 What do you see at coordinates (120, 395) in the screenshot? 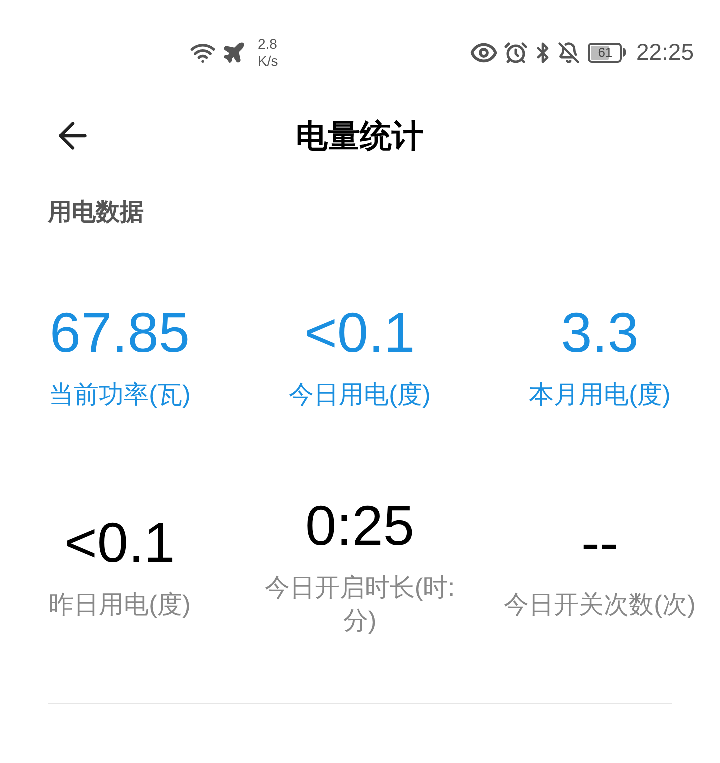
I see `stat-label: 当前功率(瓦)` at bounding box center [120, 395].